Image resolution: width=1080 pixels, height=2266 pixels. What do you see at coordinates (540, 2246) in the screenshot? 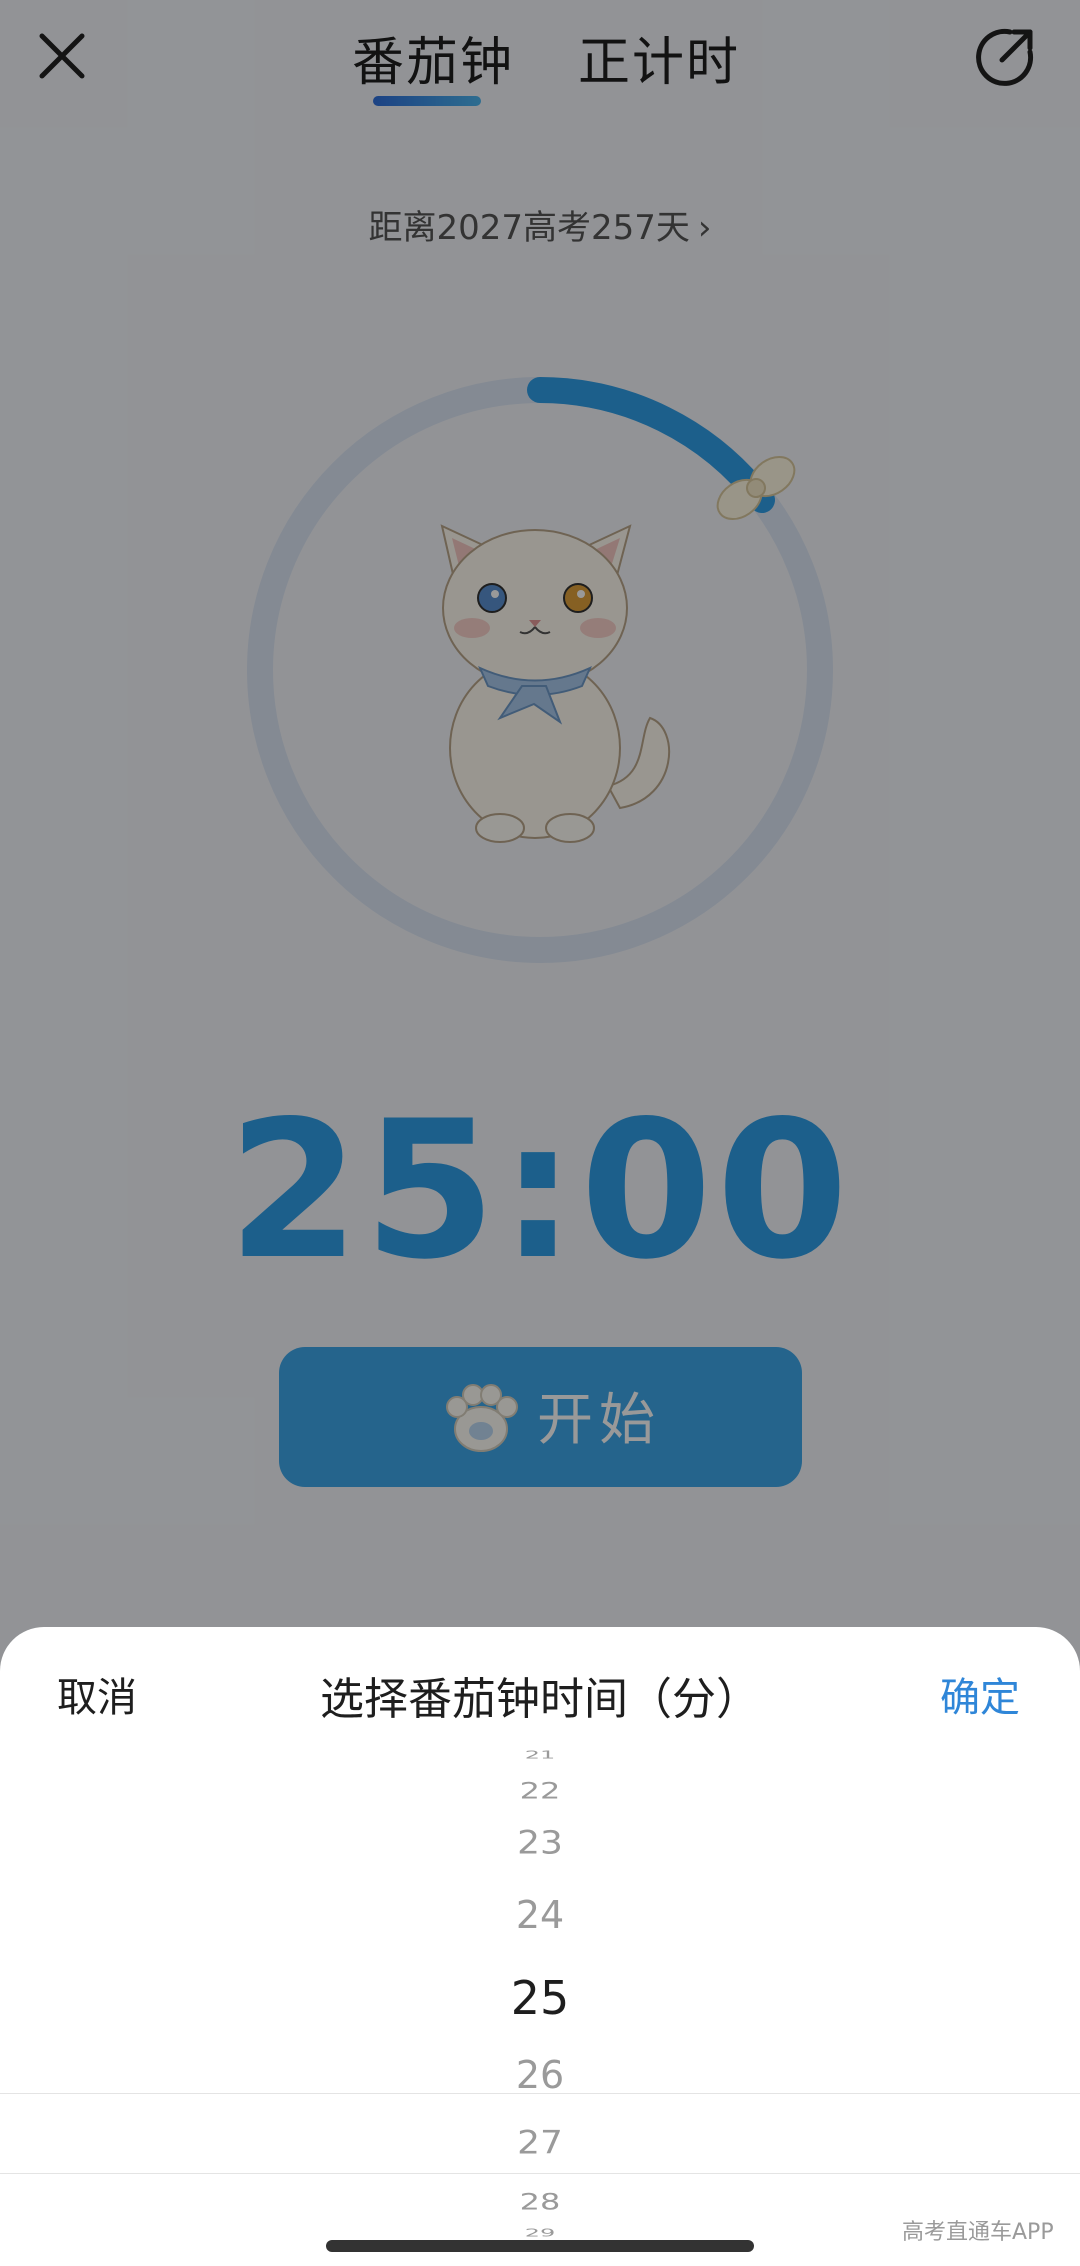
I see `home-indicator` at bounding box center [540, 2246].